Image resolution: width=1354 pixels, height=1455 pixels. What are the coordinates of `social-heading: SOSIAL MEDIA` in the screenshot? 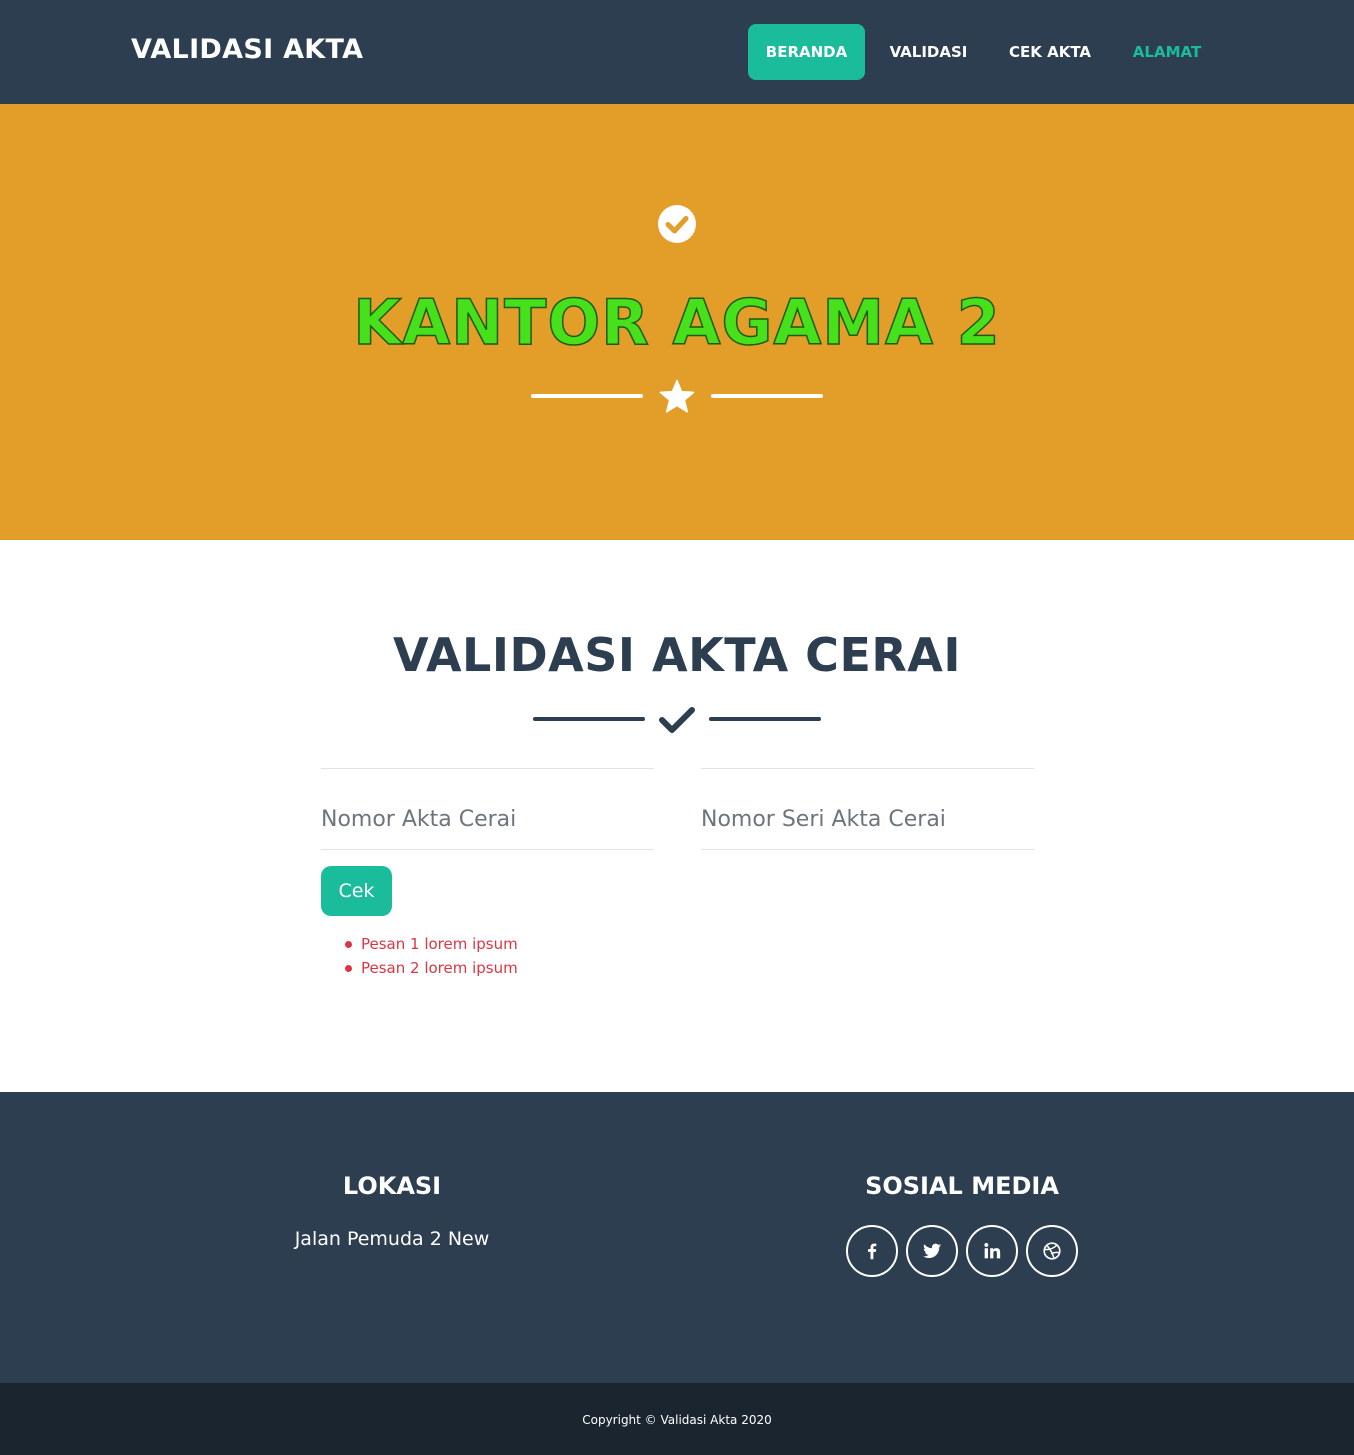 It's located at (962, 1186).